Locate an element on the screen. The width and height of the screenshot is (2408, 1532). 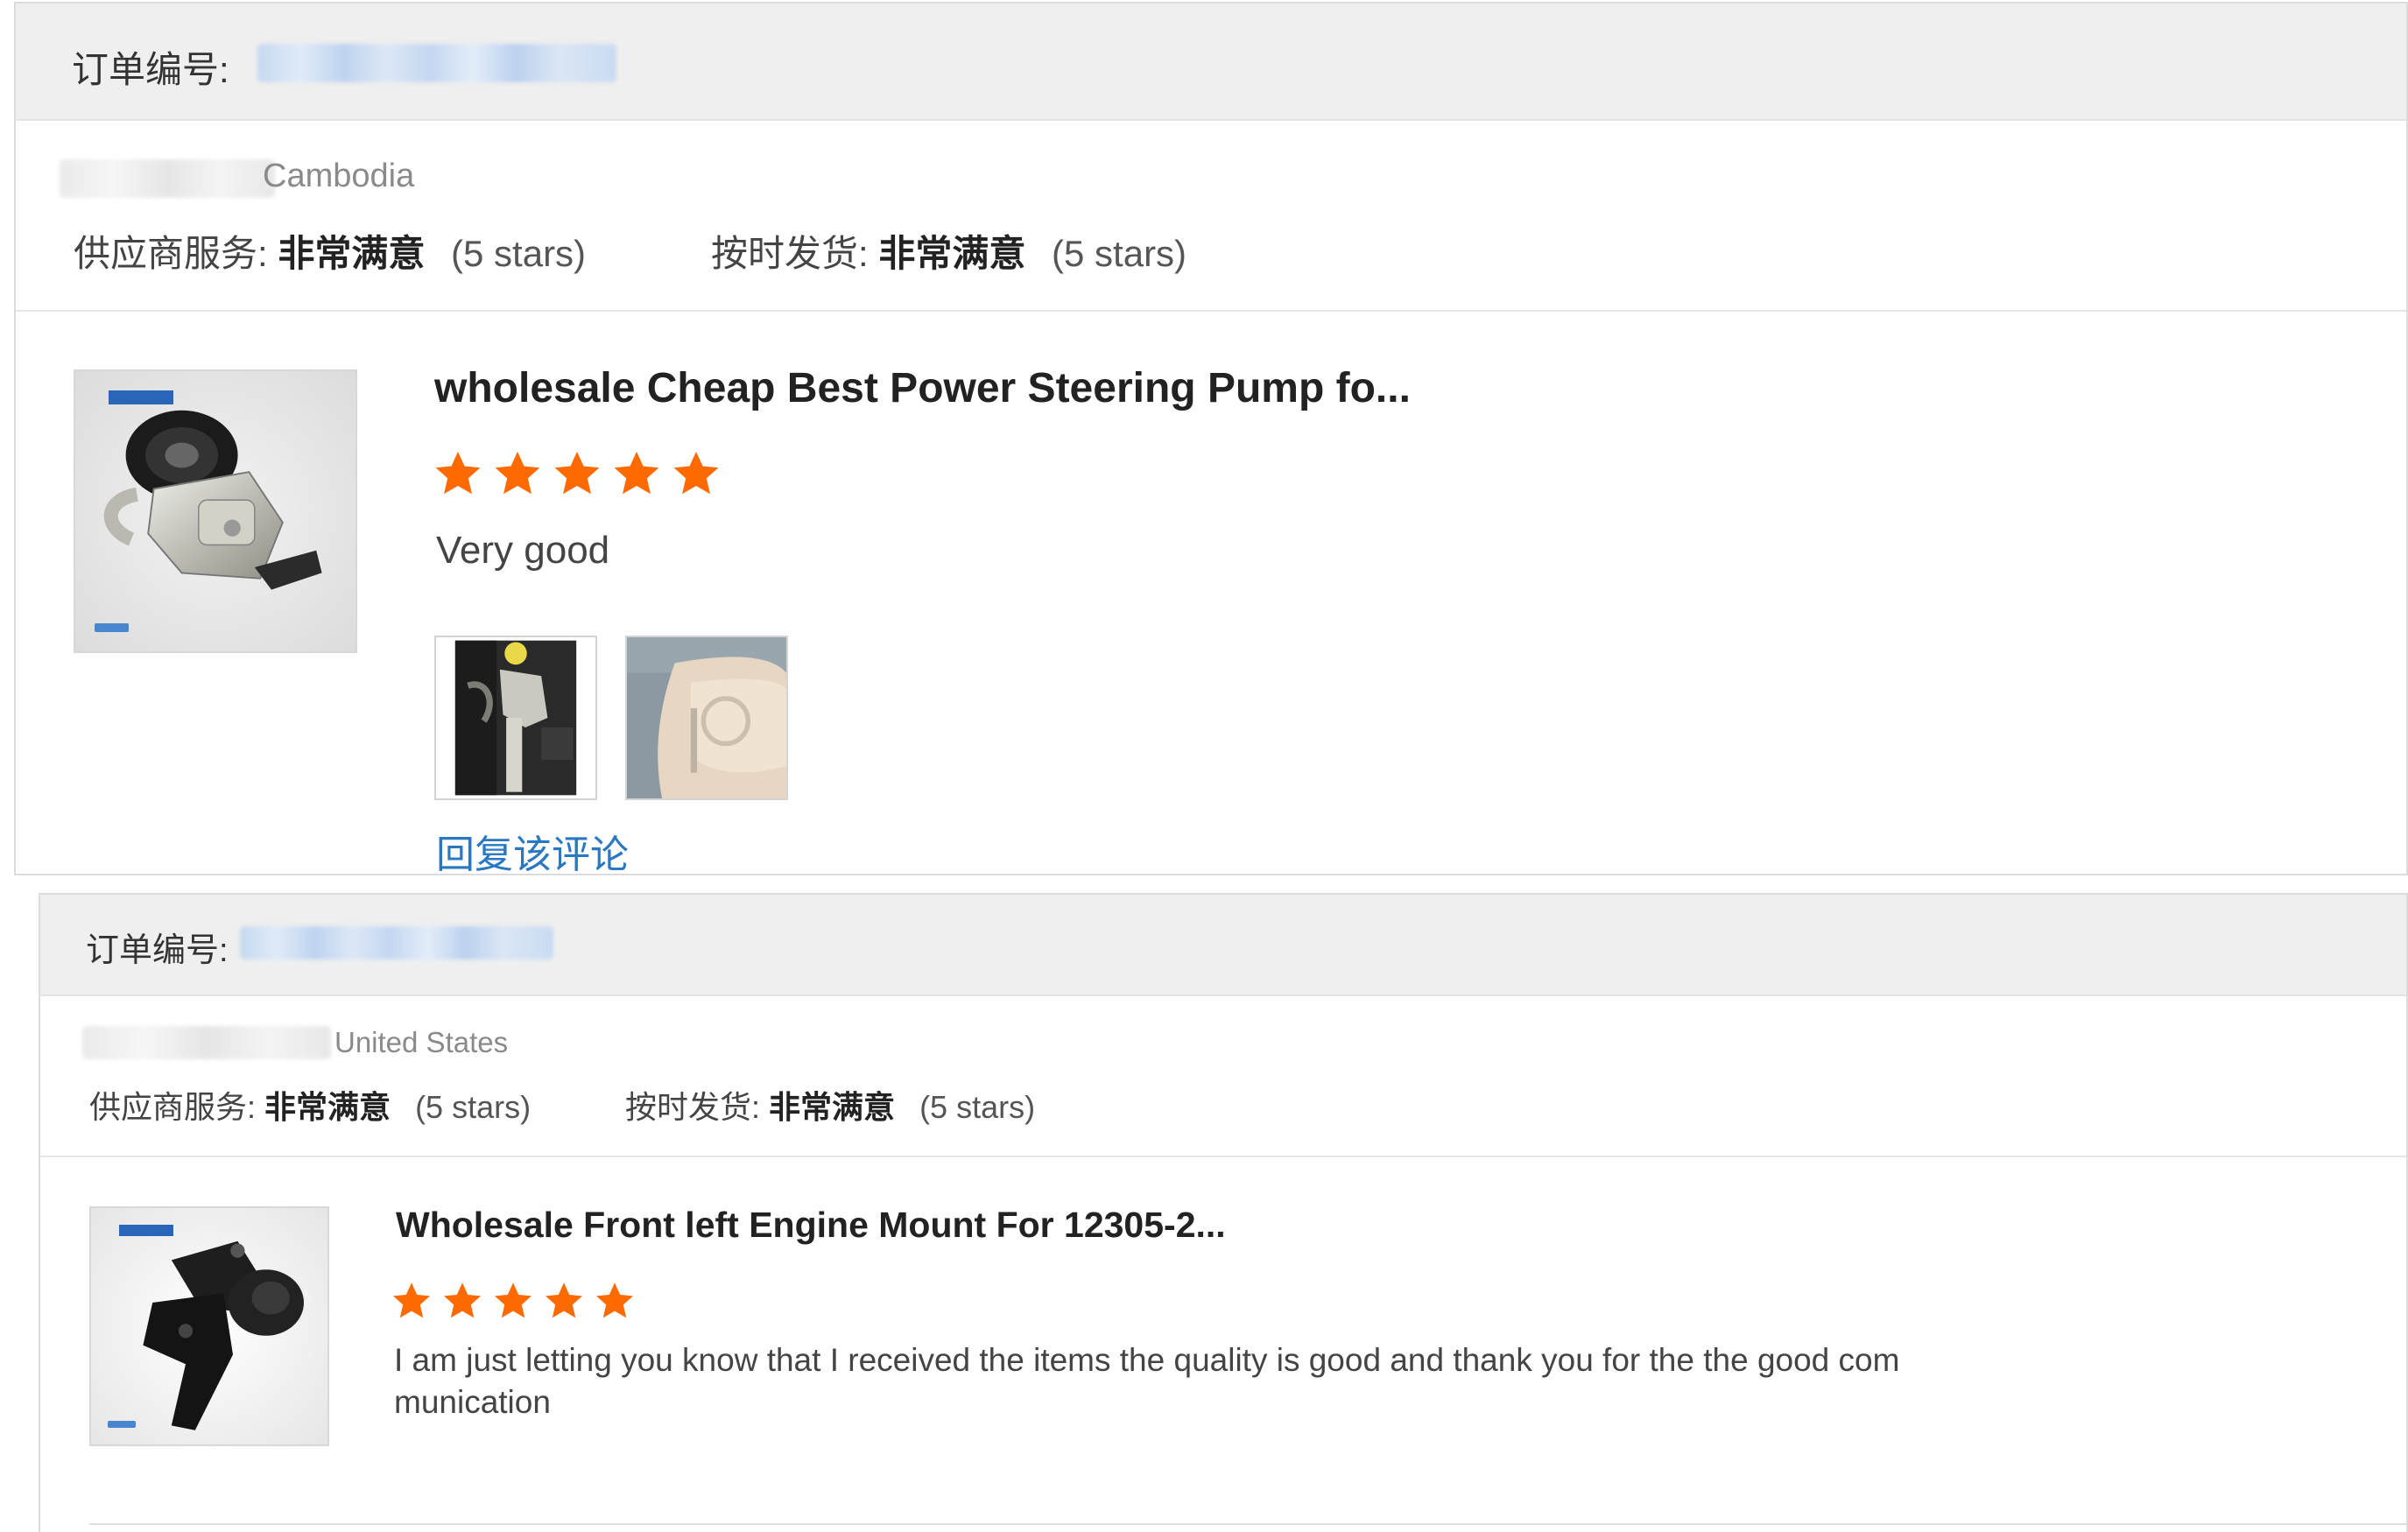
buyer-country: United States is located at coordinates (421, 1042).